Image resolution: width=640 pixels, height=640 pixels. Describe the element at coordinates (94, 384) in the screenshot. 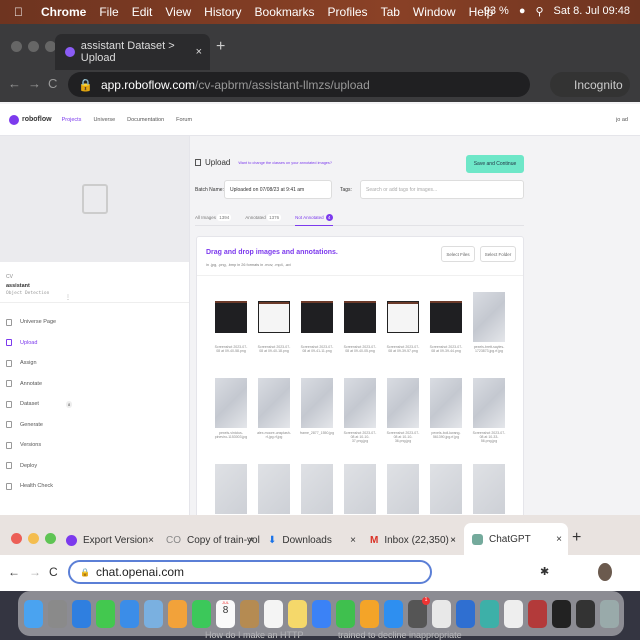

I see `sidebar-item-annotate: Annotate` at that location.